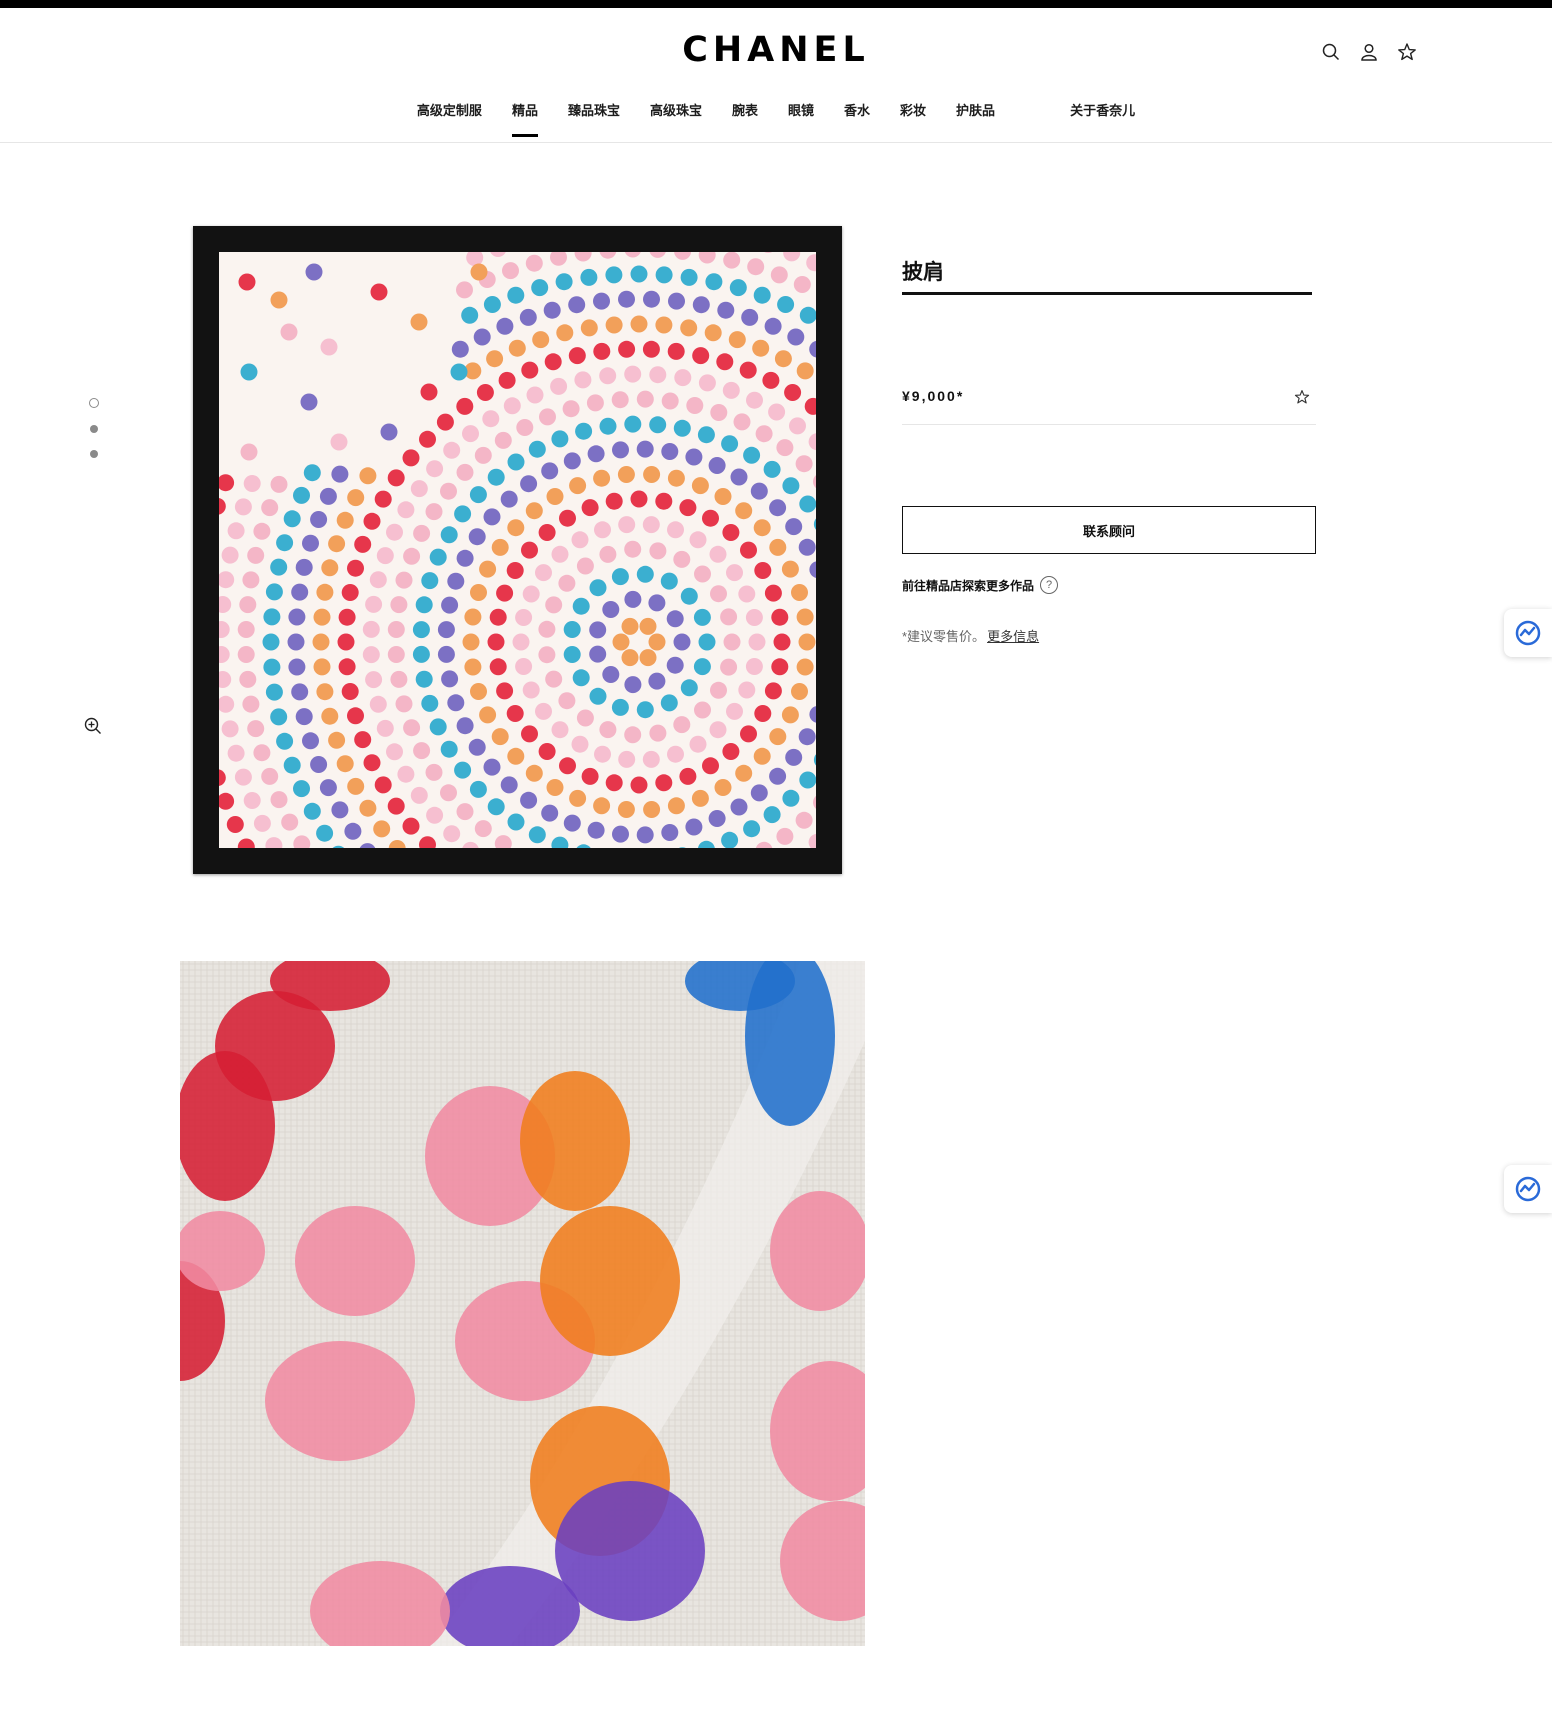 Image resolution: width=1552 pixels, height=1721 pixels. I want to click on add-to-wishlist-star-icon, so click(1302, 397).